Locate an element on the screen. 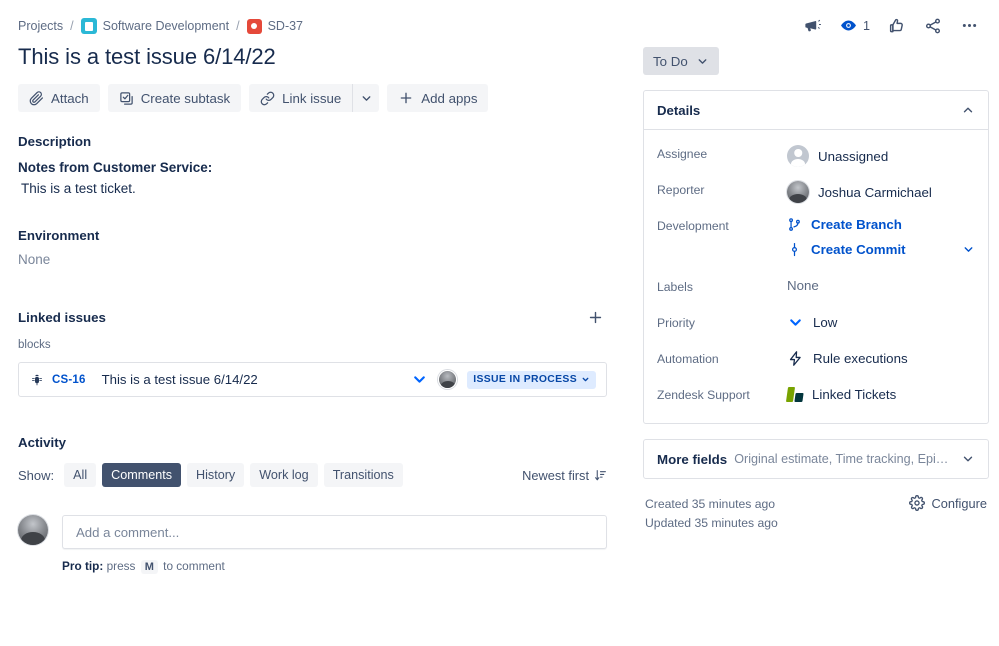 The height and width of the screenshot is (646, 999). linked-issue-key-link: CS-16 is located at coordinates (69, 380).